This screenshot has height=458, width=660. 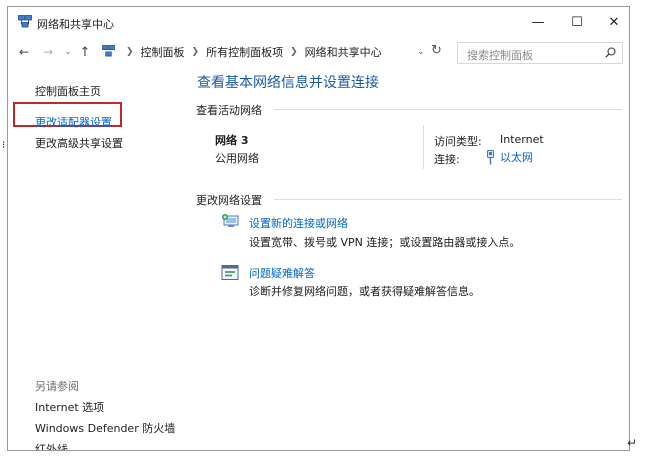 What do you see at coordinates (318, 22) in the screenshot?
I see `title-bar: 网络和共享中心 — ☐ ✕` at bounding box center [318, 22].